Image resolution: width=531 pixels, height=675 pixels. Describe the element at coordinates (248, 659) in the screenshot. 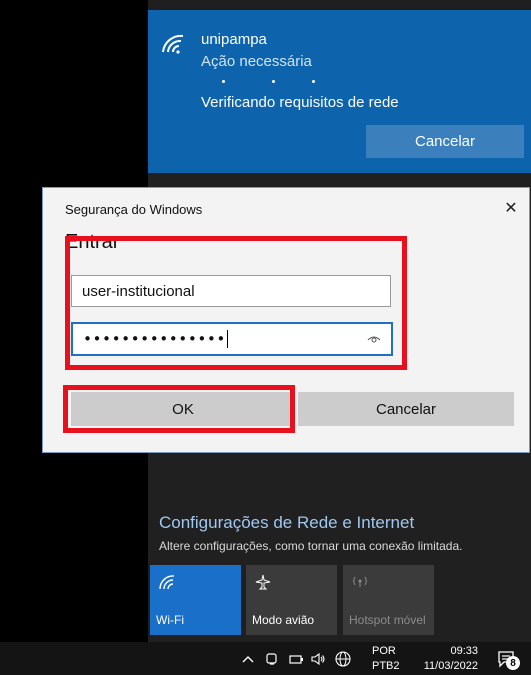

I see `chevron-up-icon` at that location.